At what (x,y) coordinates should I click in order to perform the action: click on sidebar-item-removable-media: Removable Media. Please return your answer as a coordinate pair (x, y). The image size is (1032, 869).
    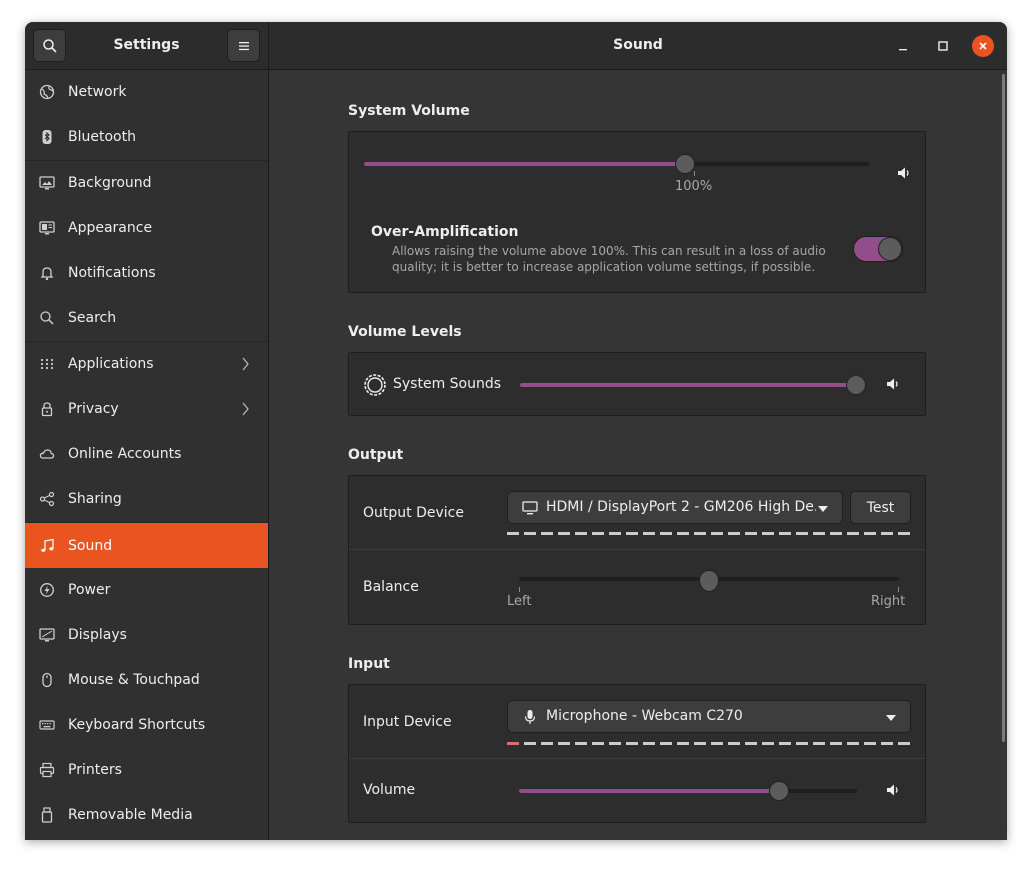
    Looking at the image, I should click on (146, 815).